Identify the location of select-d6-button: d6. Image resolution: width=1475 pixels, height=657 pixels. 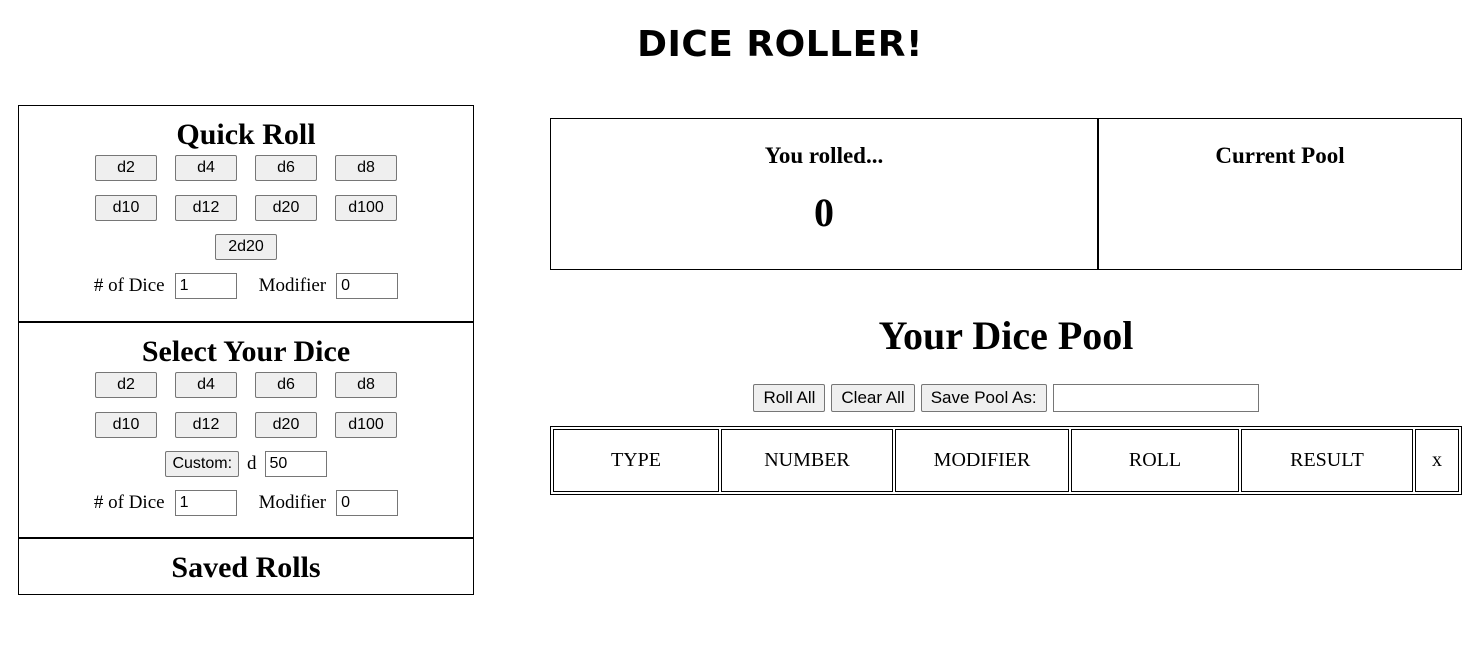
(286, 385).